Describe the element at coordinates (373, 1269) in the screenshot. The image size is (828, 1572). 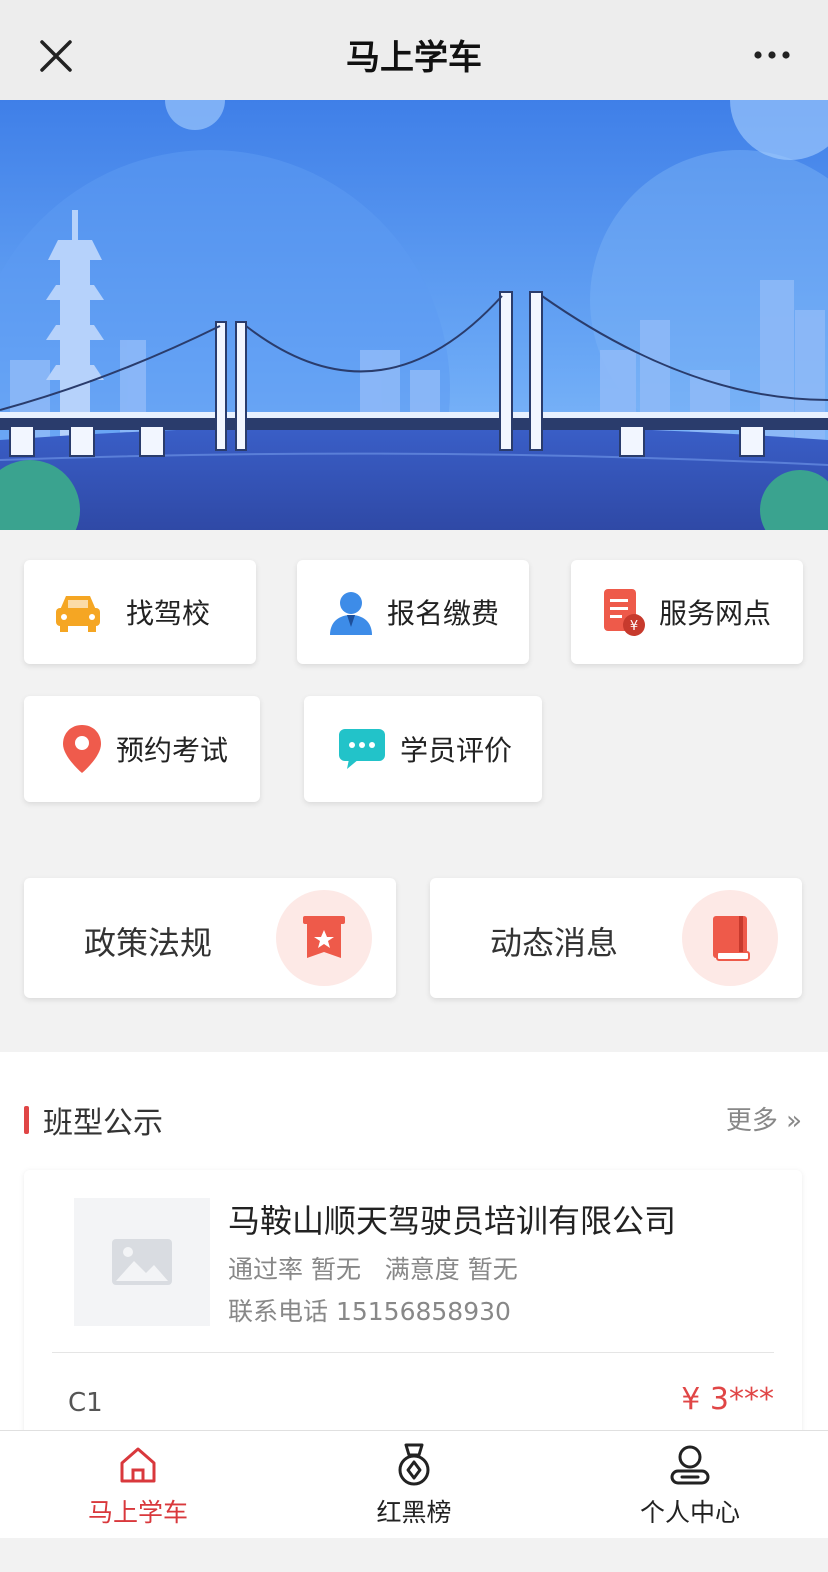
I see `school-stats: 通过率 暂无 满意度 暂无` at that location.